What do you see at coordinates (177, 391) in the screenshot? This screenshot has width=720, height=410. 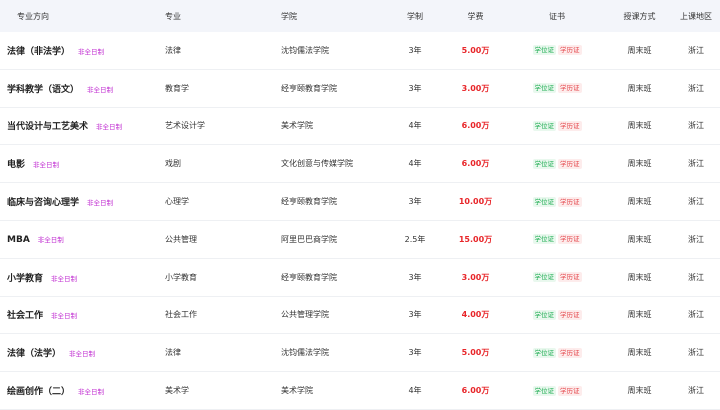 I see `major-cell: 美术学` at bounding box center [177, 391].